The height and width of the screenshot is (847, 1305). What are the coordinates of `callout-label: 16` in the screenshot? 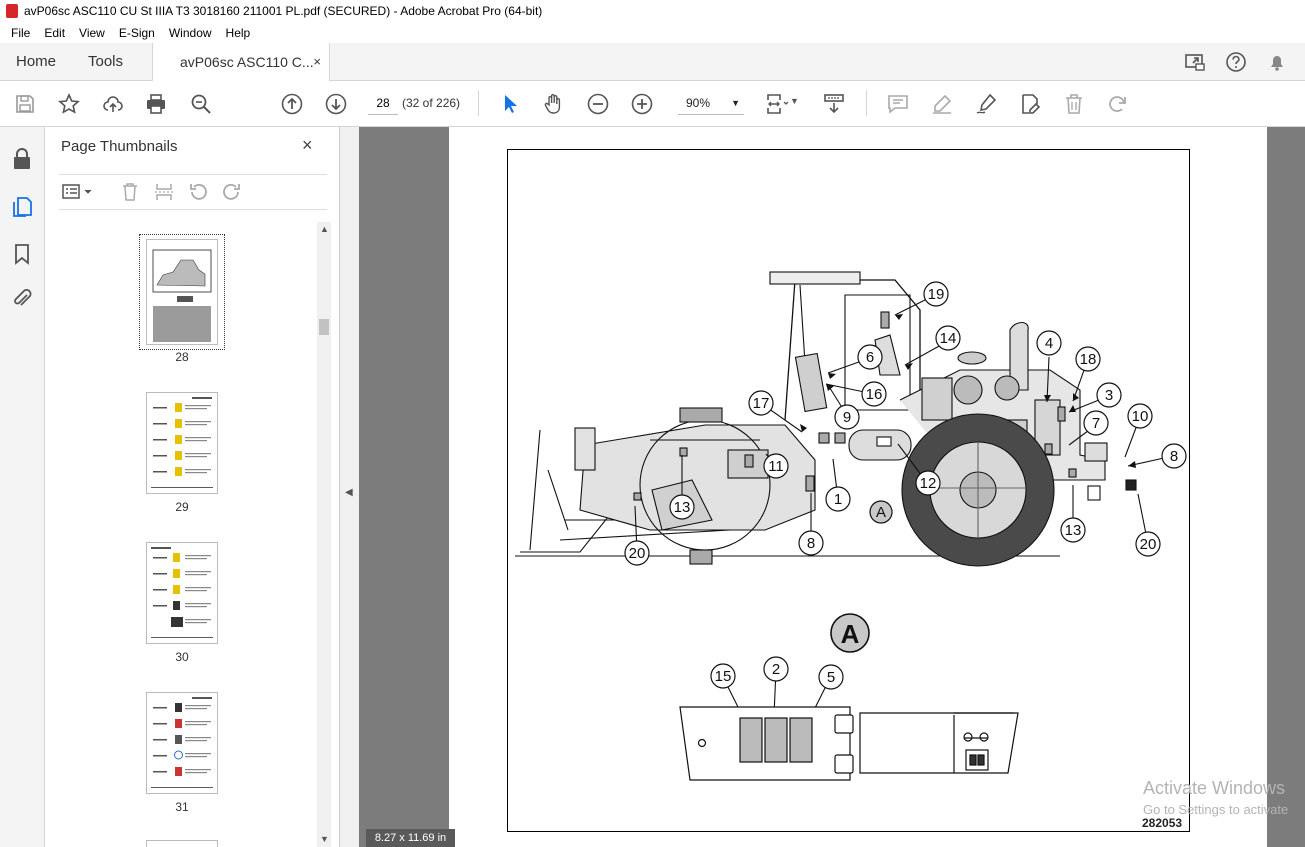 It's located at (874, 394).